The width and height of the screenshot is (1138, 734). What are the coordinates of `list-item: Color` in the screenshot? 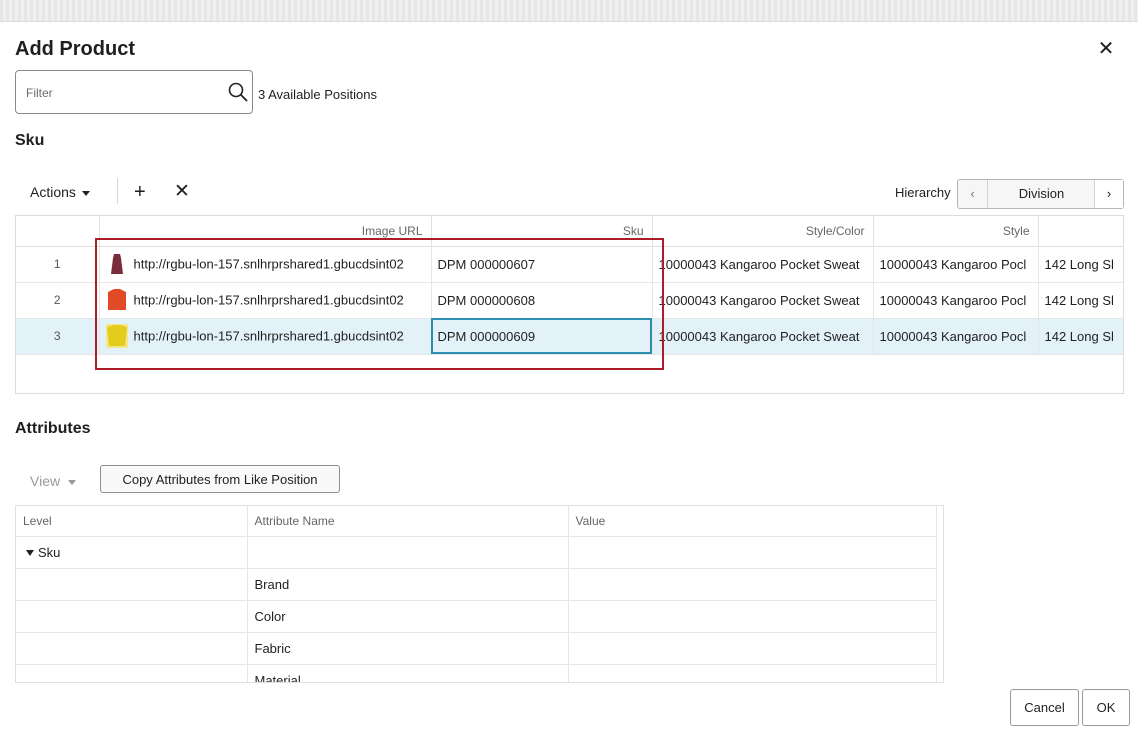 It's located at (476, 616).